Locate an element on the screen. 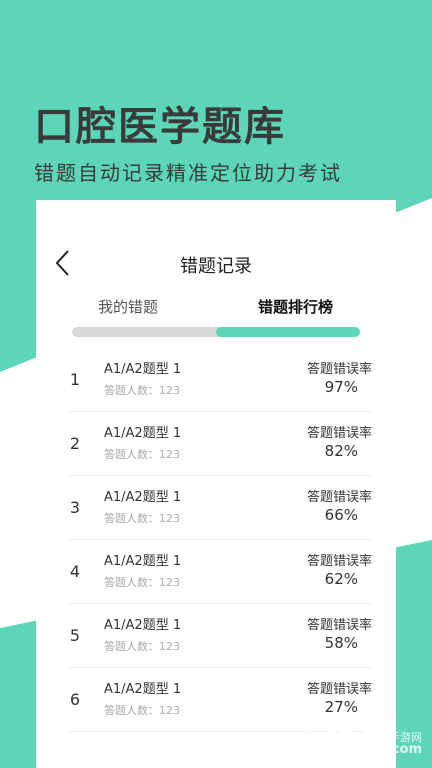 This screenshot has width=432, height=768. ranking-row: 1 A1/A2题型 1 答题人数：123 答题错误率 97% is located at coordinates (220, 380).